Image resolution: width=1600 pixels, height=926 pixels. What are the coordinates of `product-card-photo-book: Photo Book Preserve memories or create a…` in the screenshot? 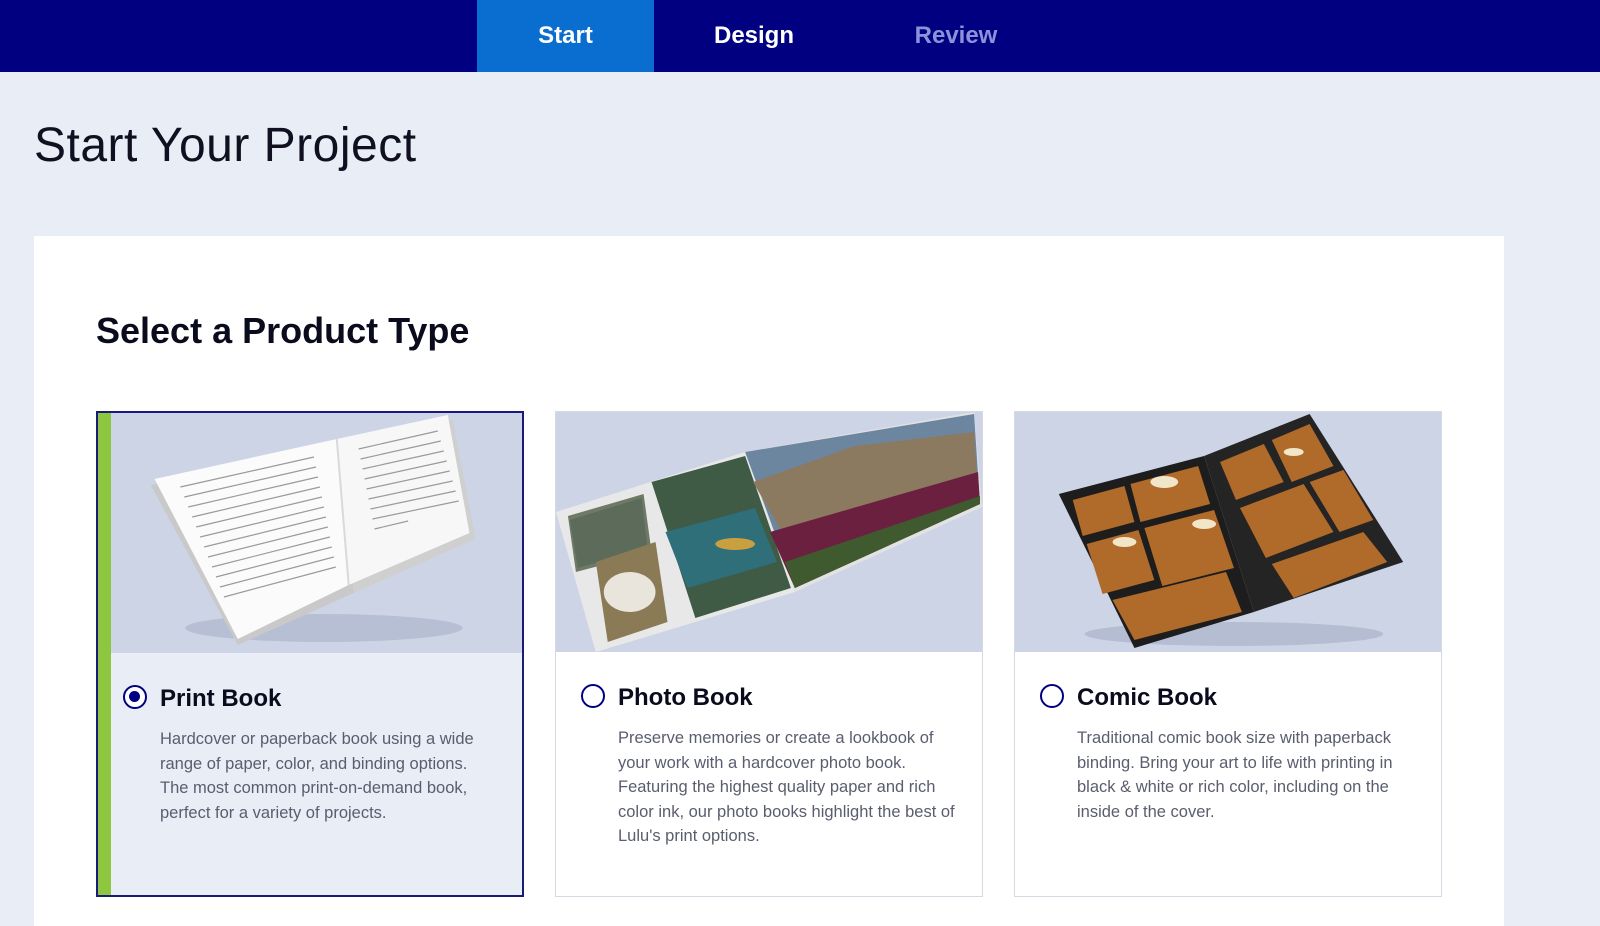 It's located at (769, 654).